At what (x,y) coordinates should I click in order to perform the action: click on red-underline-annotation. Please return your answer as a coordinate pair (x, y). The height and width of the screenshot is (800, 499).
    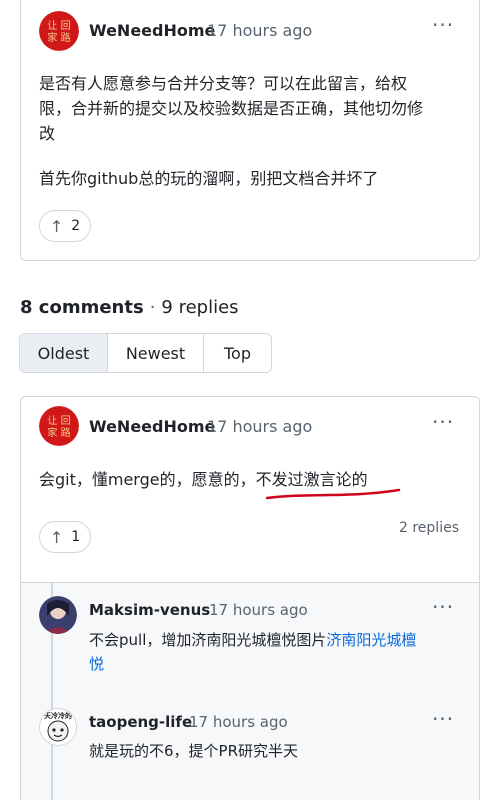
    Looking at the image, I should click on (333, 494).